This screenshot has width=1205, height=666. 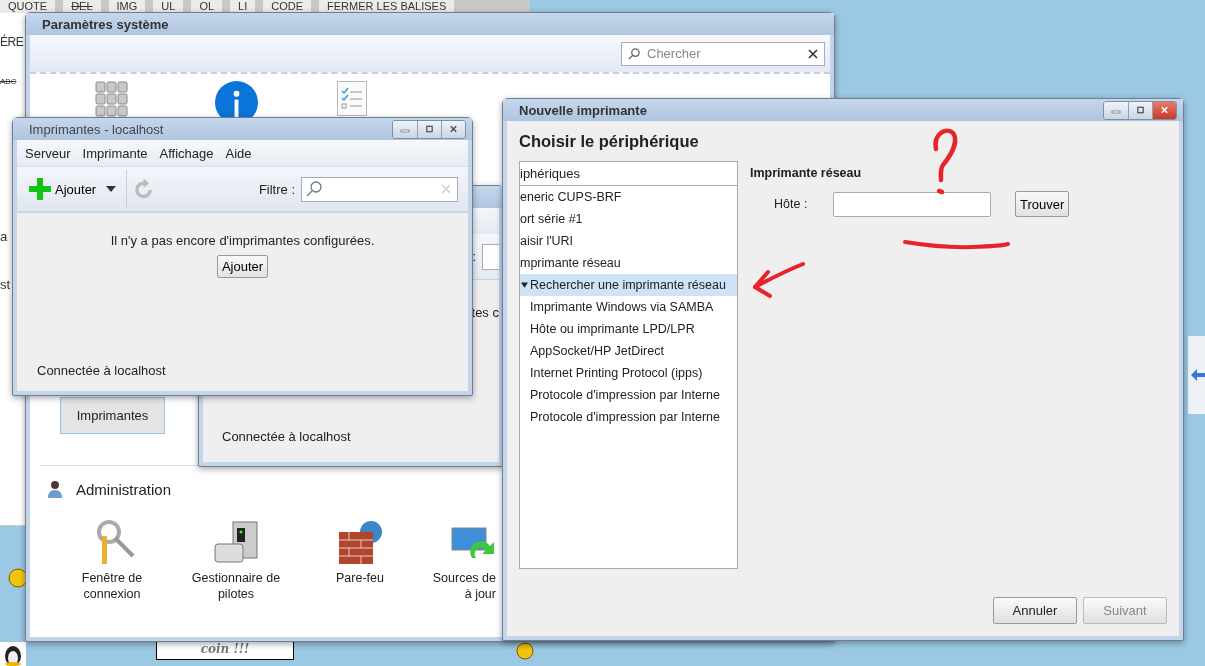 I want to click on page-text: st, so click(x=5, y=284).